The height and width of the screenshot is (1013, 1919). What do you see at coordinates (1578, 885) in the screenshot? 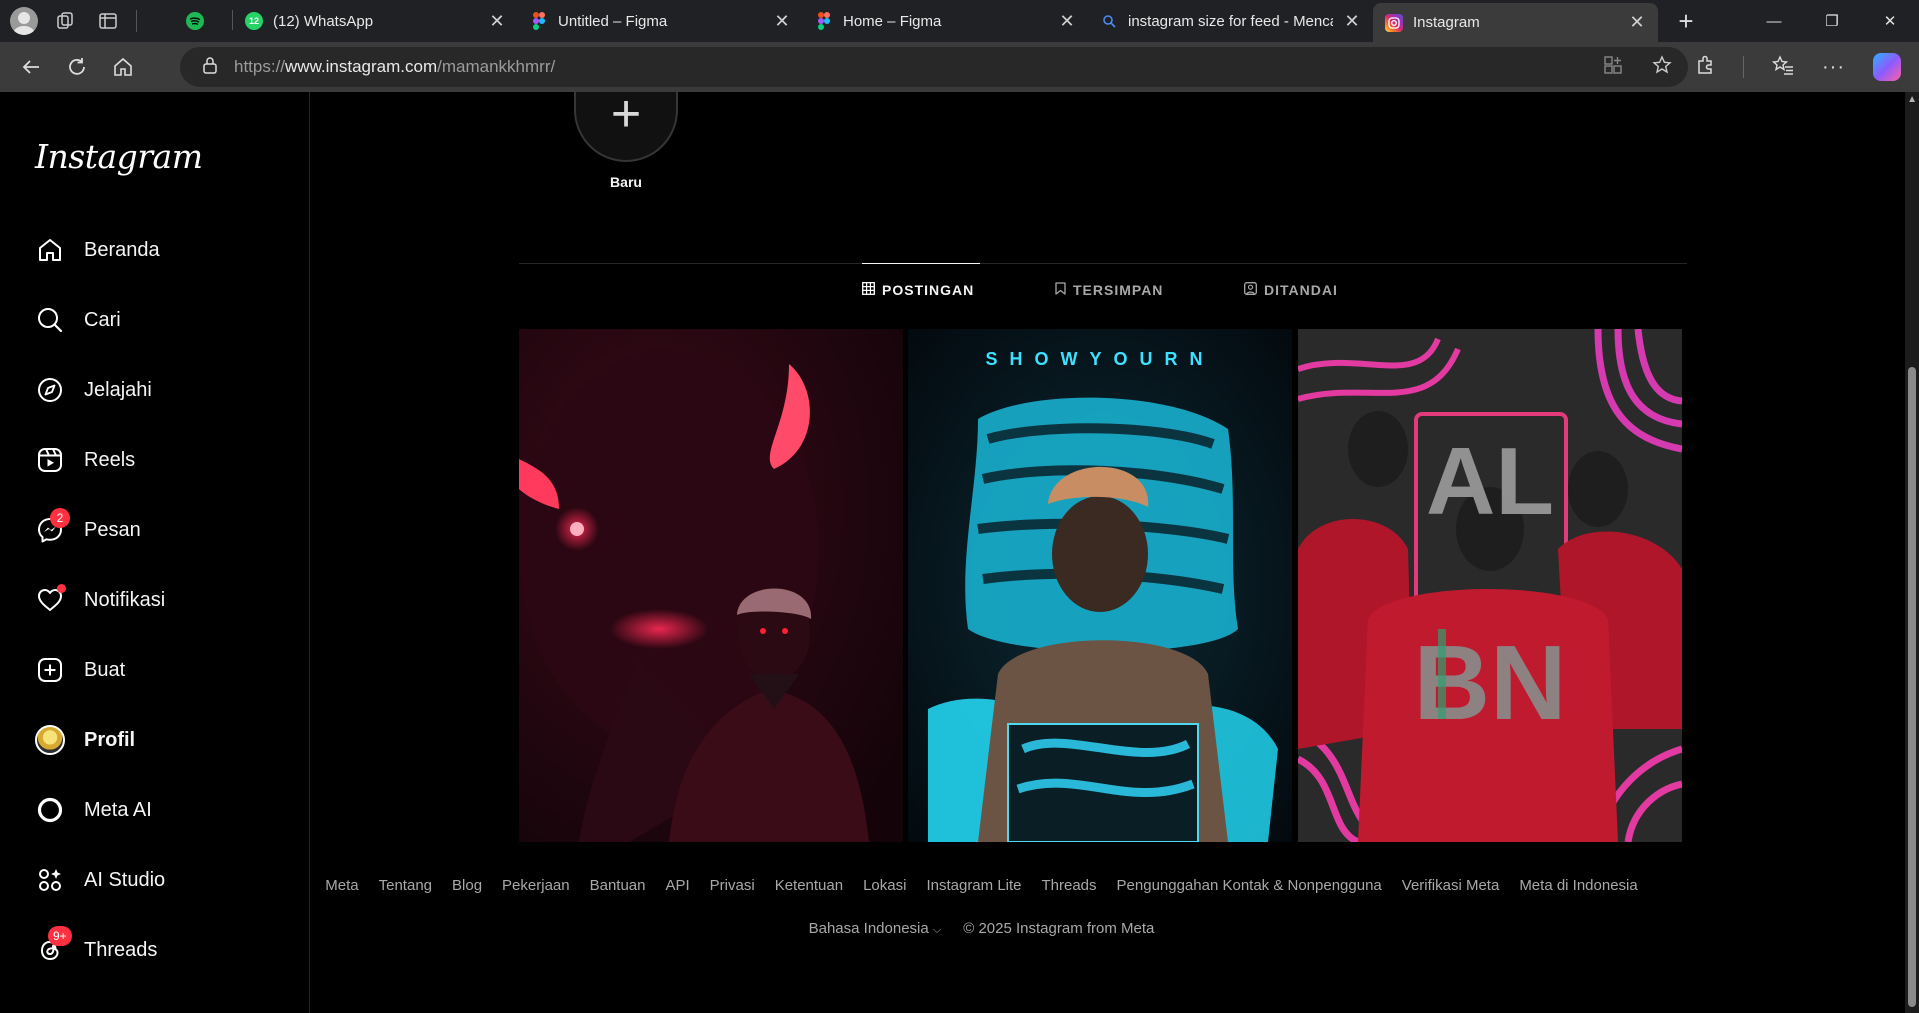
I see `footer-link: Meta di Indonesia` at bounding box center [1578, 885].